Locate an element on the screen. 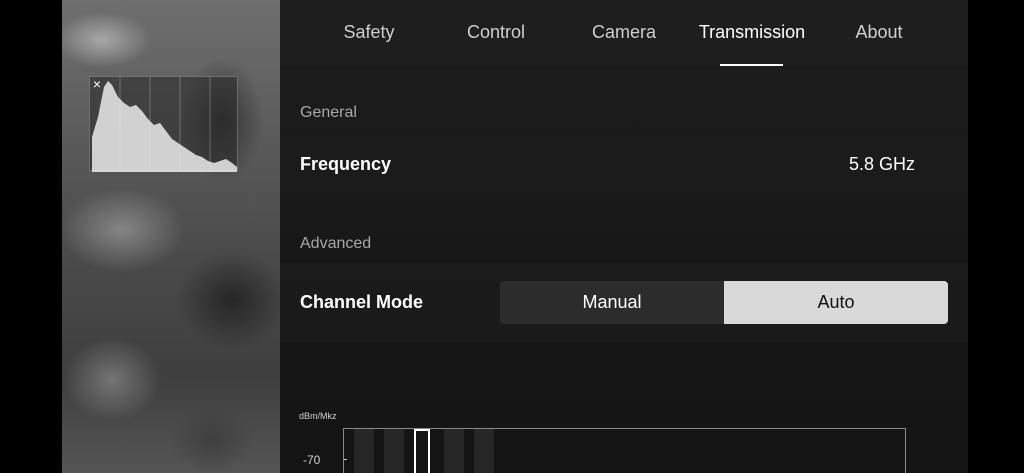 The width and height of the screenshot is (1024, 473). section-label-general: General is located at coordinates (328, 112).